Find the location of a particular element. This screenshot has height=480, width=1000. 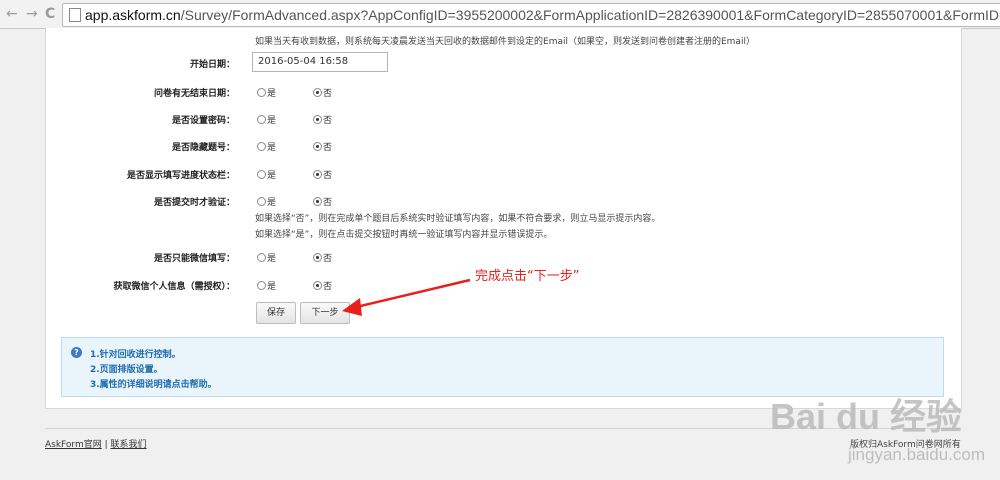

footer-links: AskForm官网 | 联系我们 is located at coordinates (96, 443).